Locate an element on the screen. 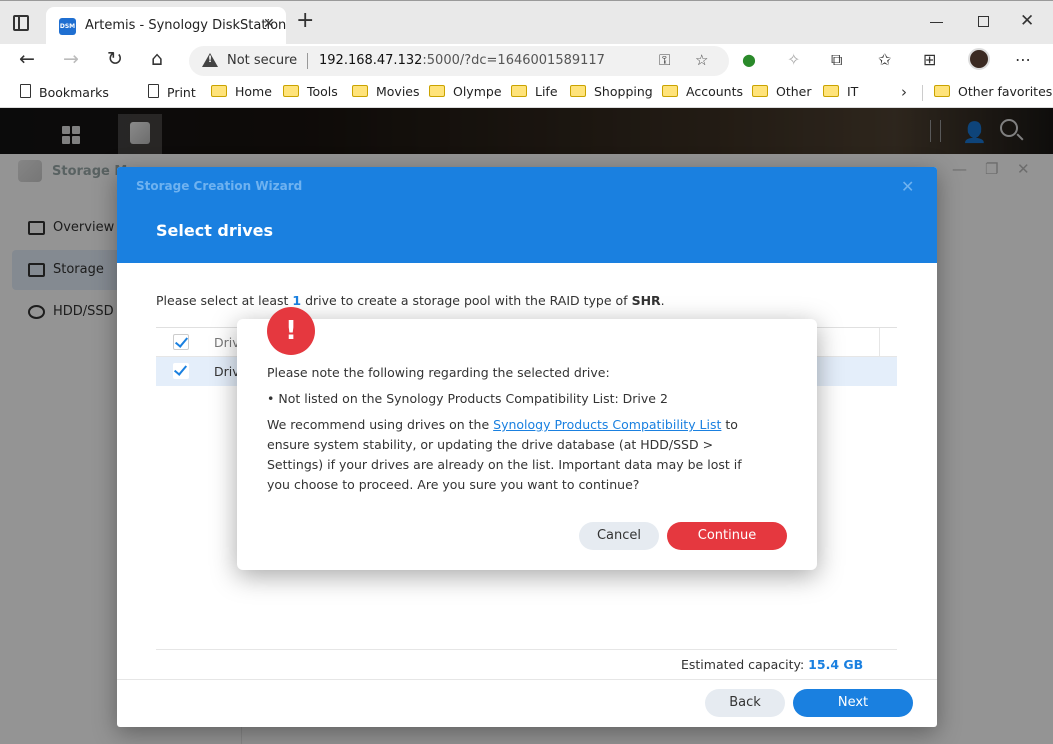 The height and width of the screenshot is (744, 1053). collections-icon: ⊞ is located at coordinates (929, 59).